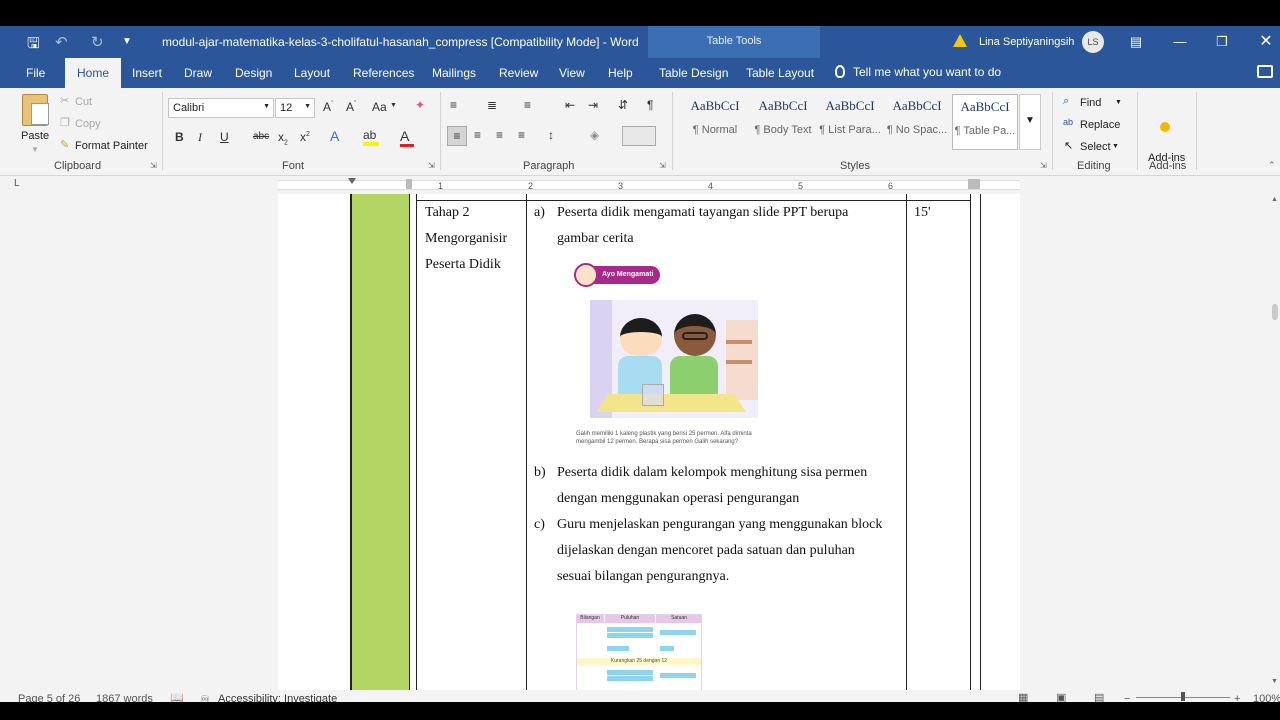  What do you see at coordinates (521, 135) in the screenshot?
I see `justify-icon: ≡` at bounding box center [521, 135].